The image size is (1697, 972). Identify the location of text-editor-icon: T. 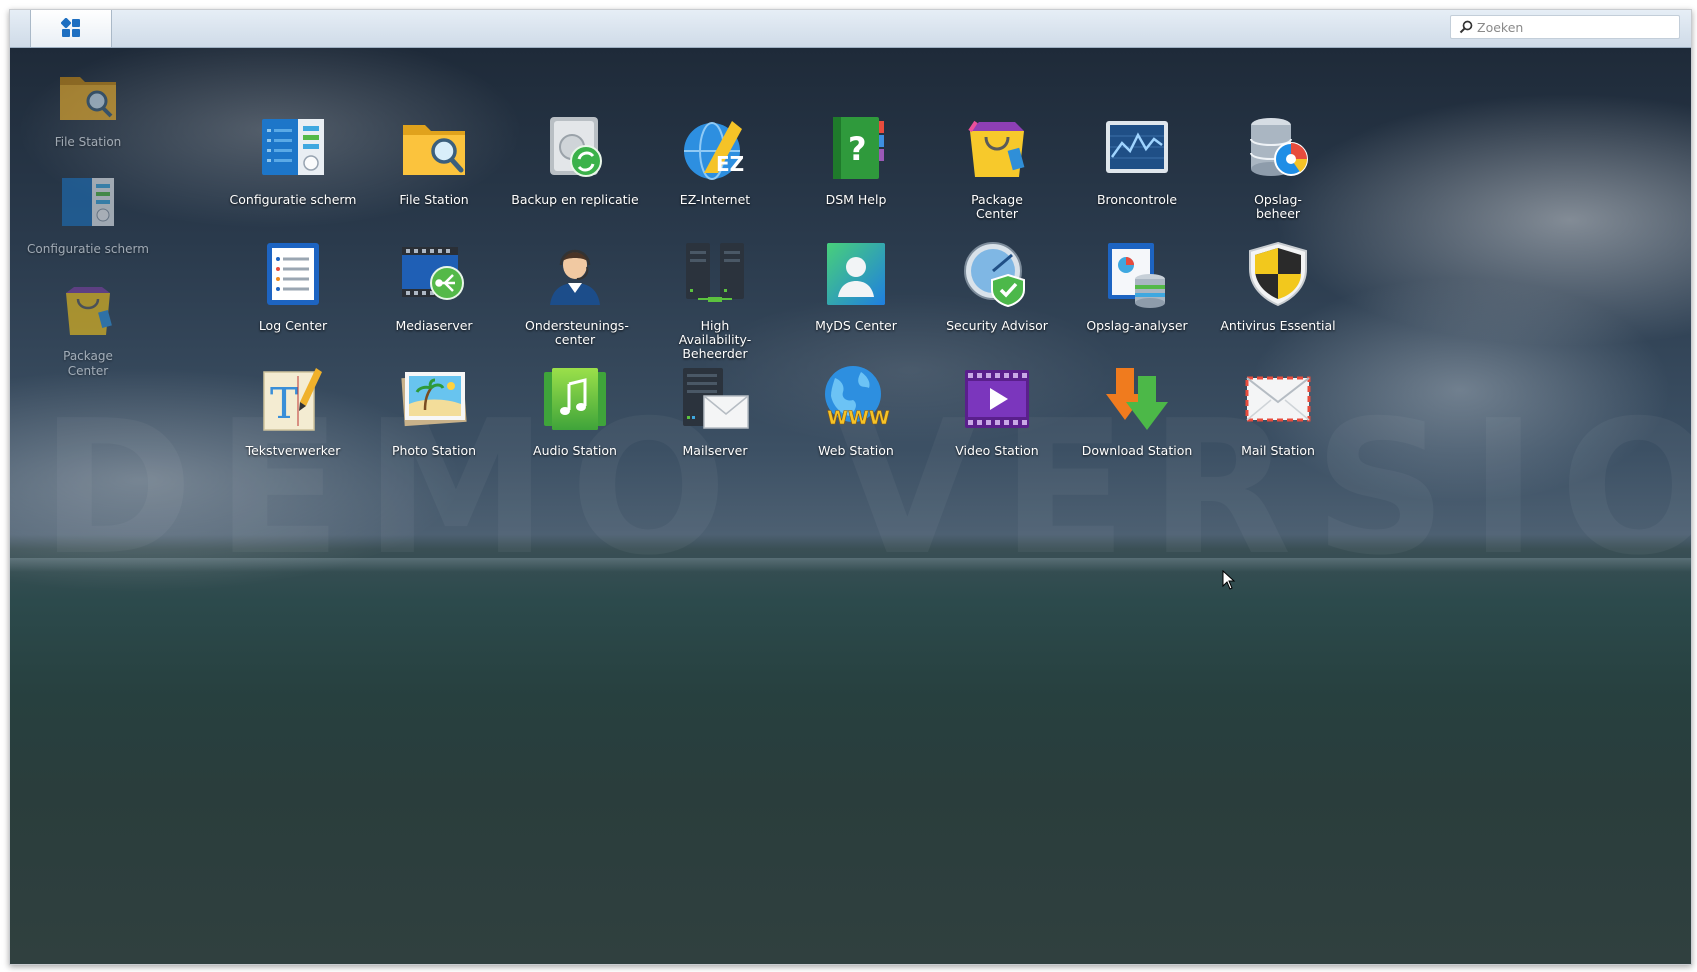
(292, 399).